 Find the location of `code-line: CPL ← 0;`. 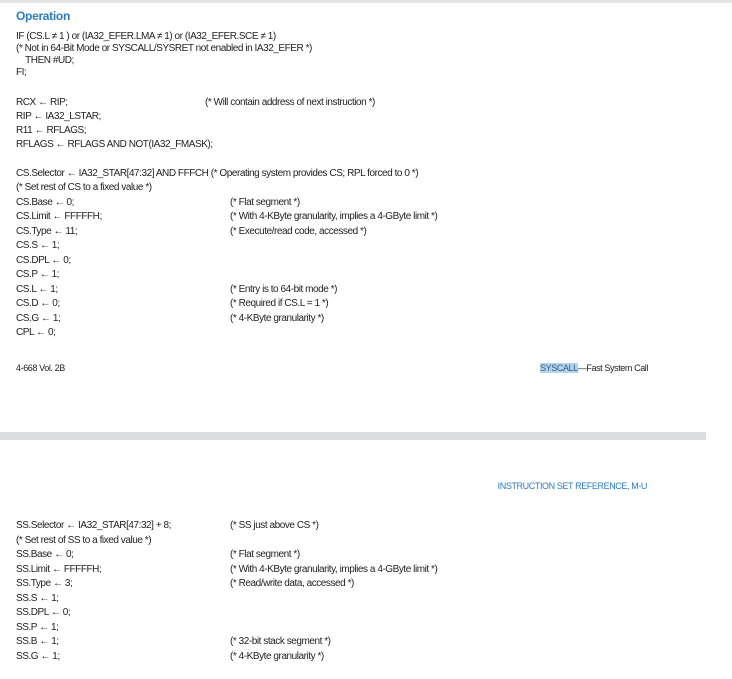

code-line: CPL ← 0; is located at coordinates (36, 332).